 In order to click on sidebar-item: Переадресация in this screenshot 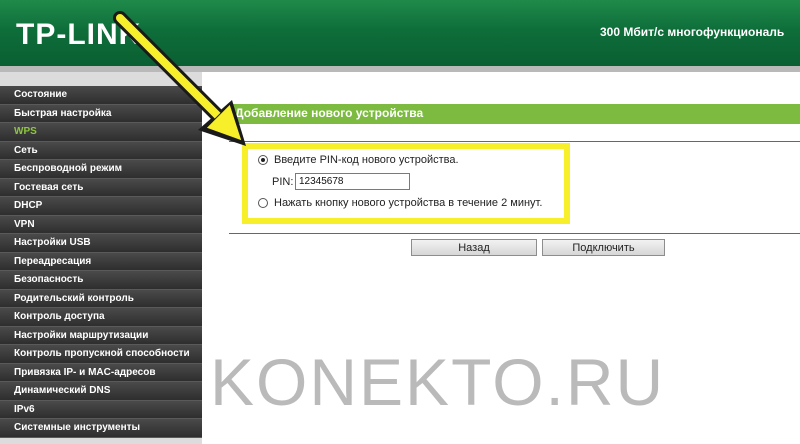, I will do `click(101, 261)`.